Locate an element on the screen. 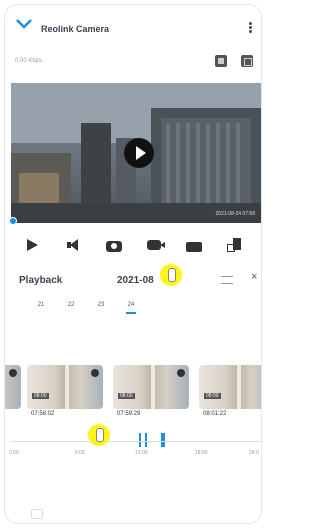 This screenshot has width=320, height=528. sd-quality-icon is located at coordinates (221, 61).